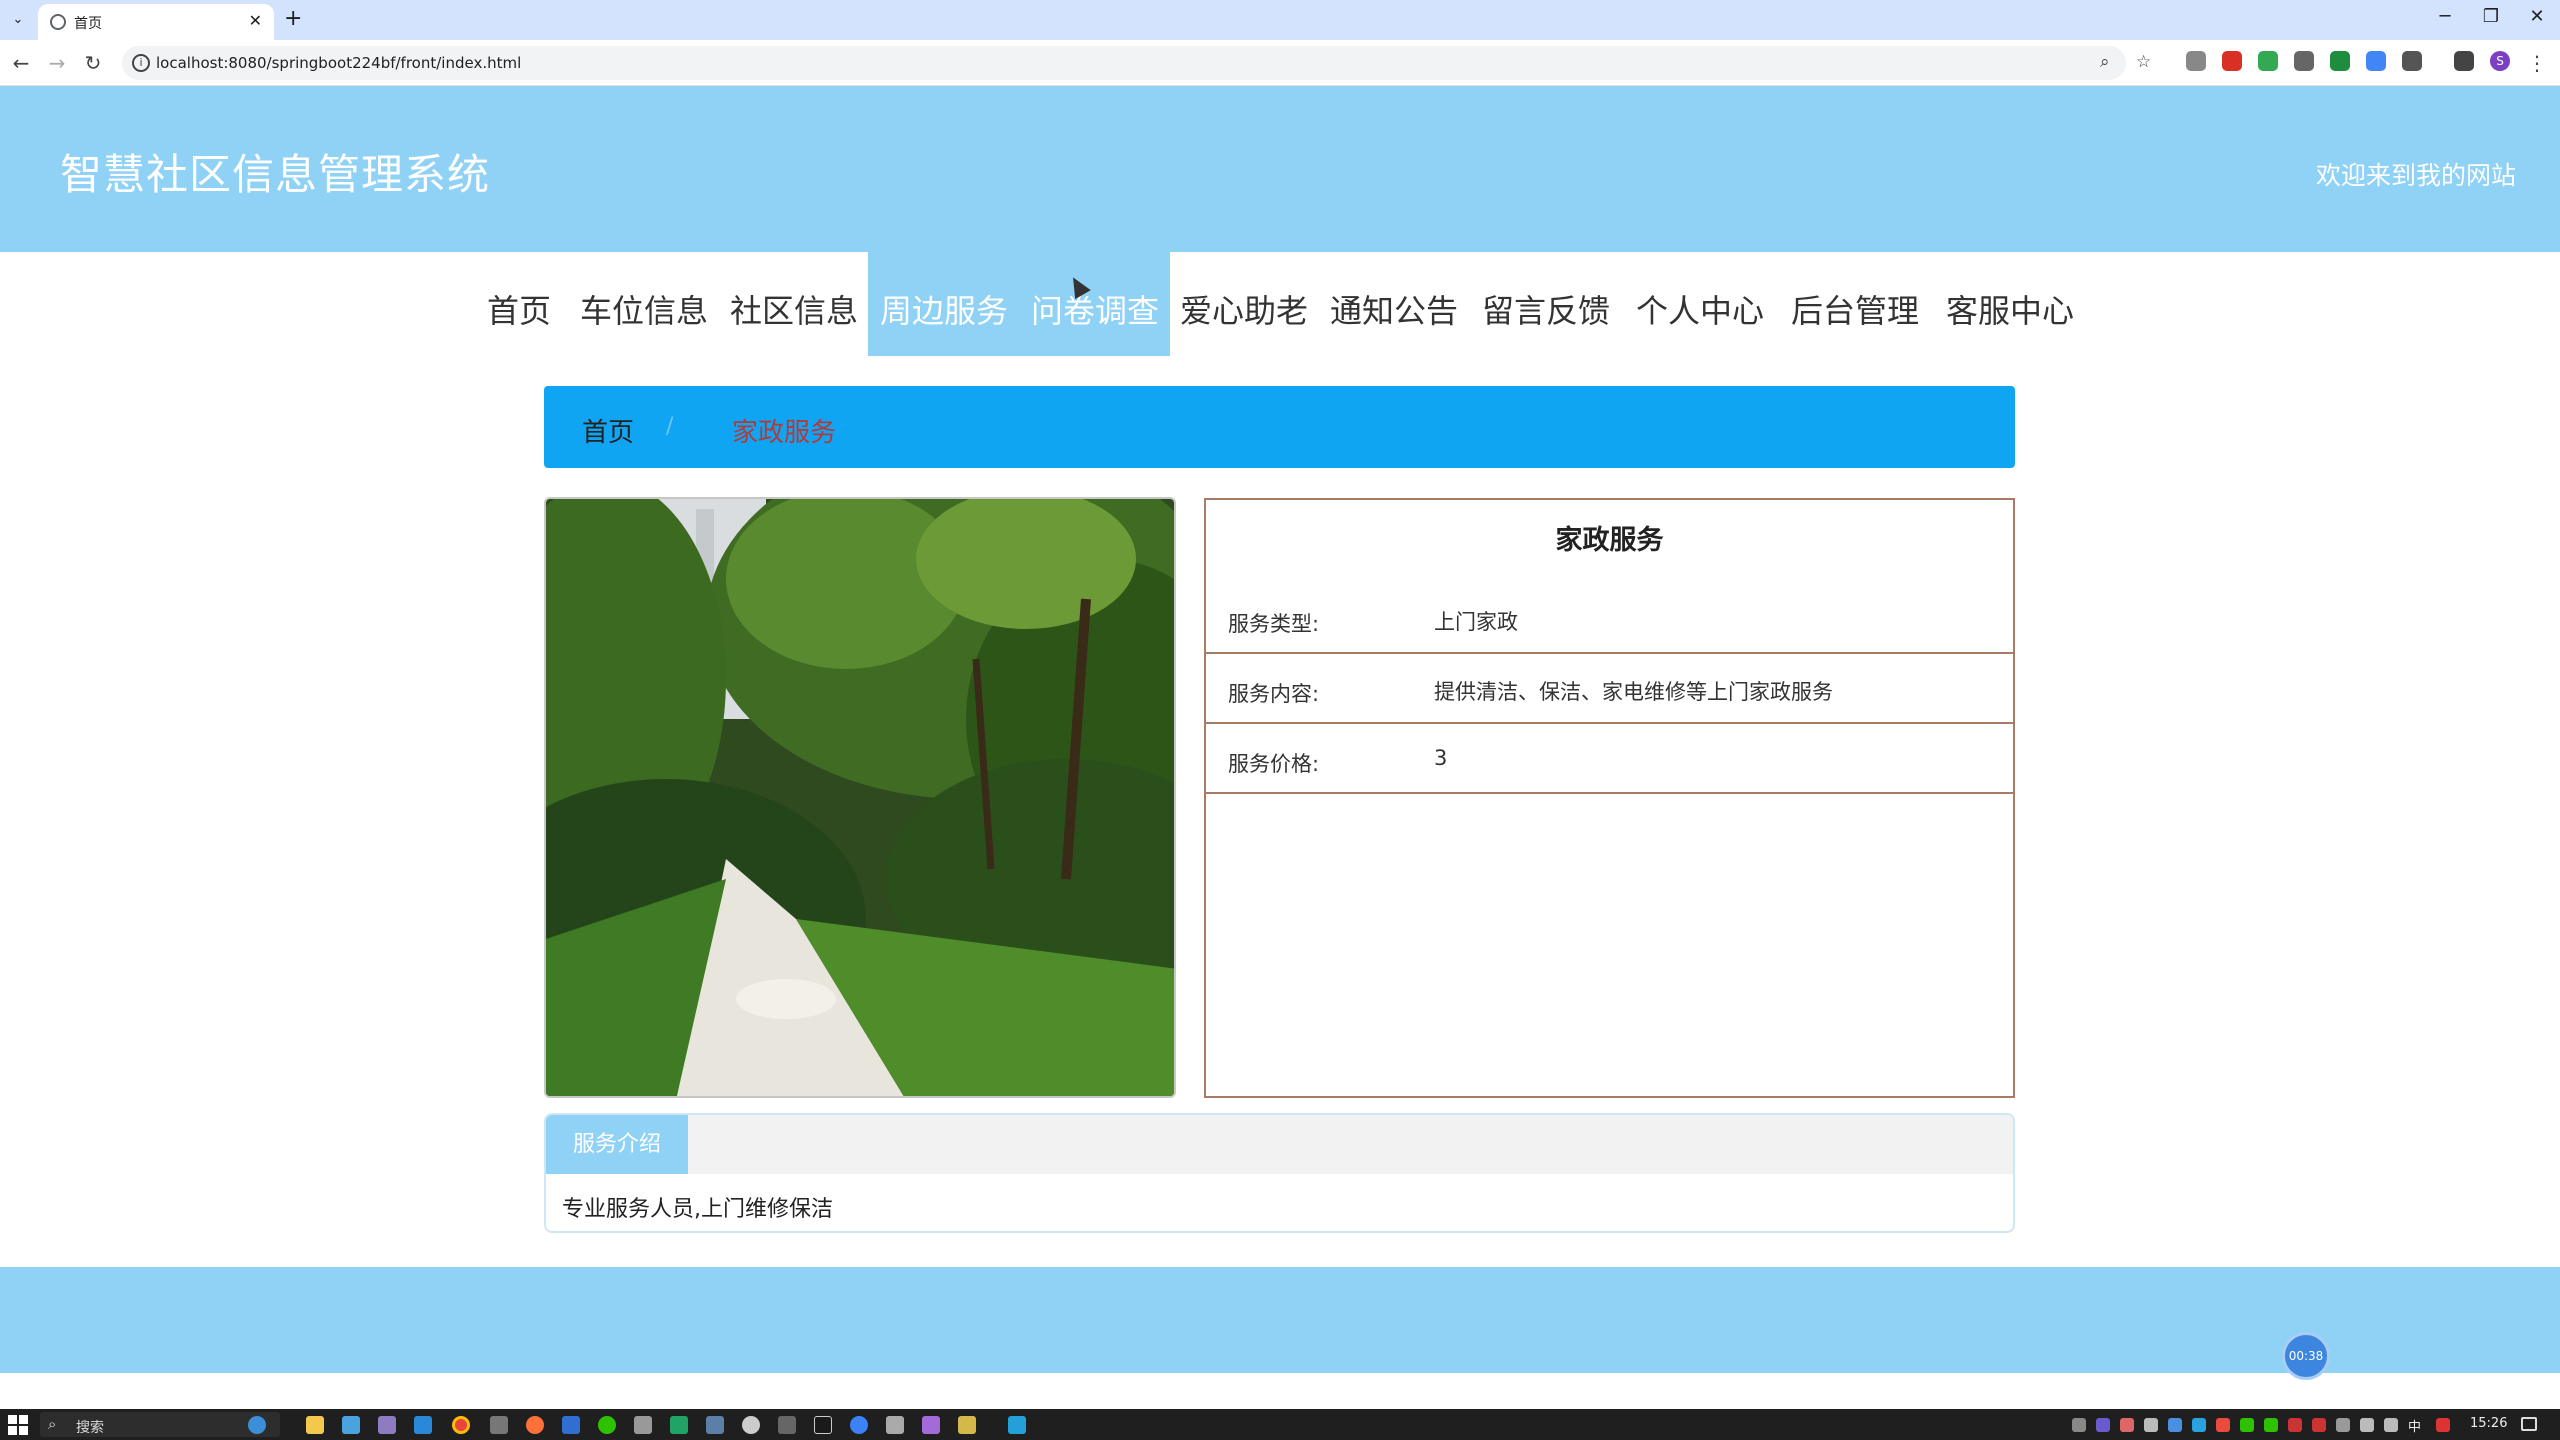  What do you see at coordinates (2376, 61) in the screenshot?
I see `translate-extension-icon` at bounding box center [2376, 61].